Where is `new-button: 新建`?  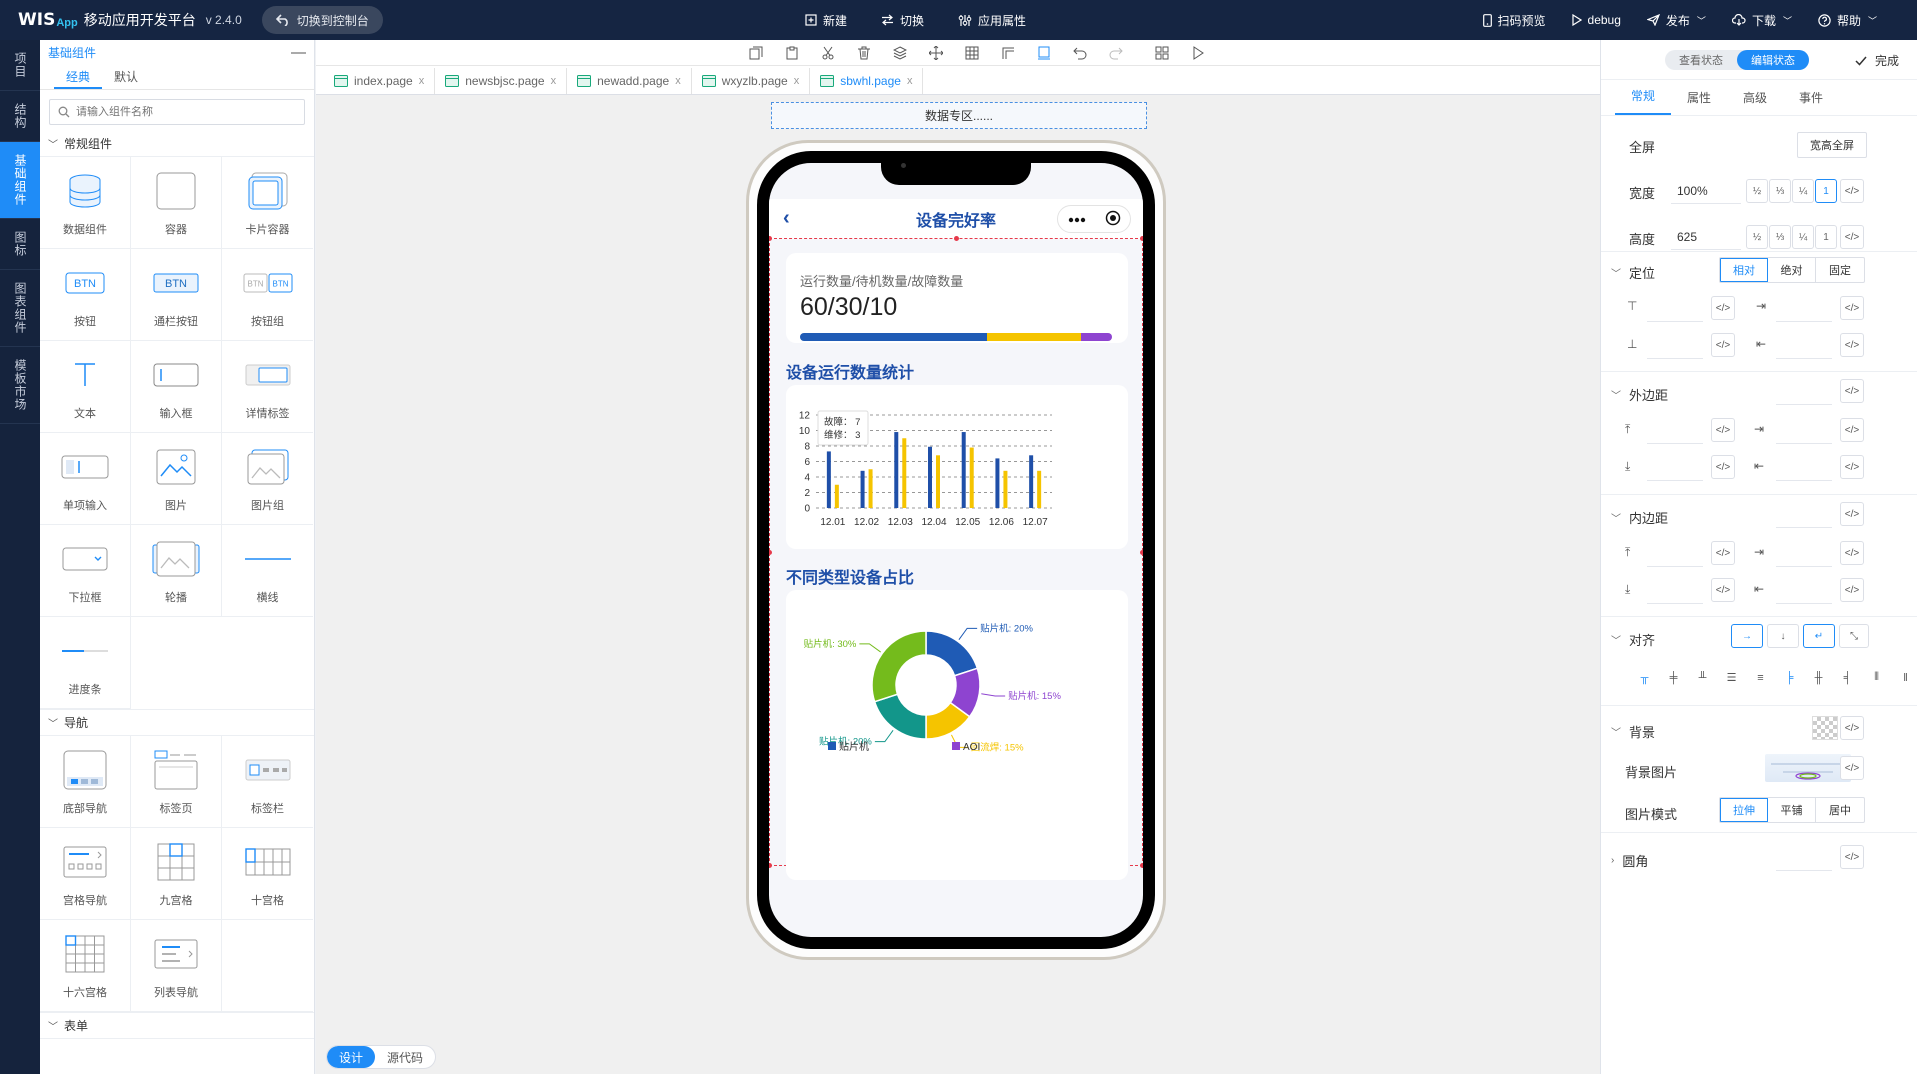
new-button: 新建 is located at coordinates (826, 20).